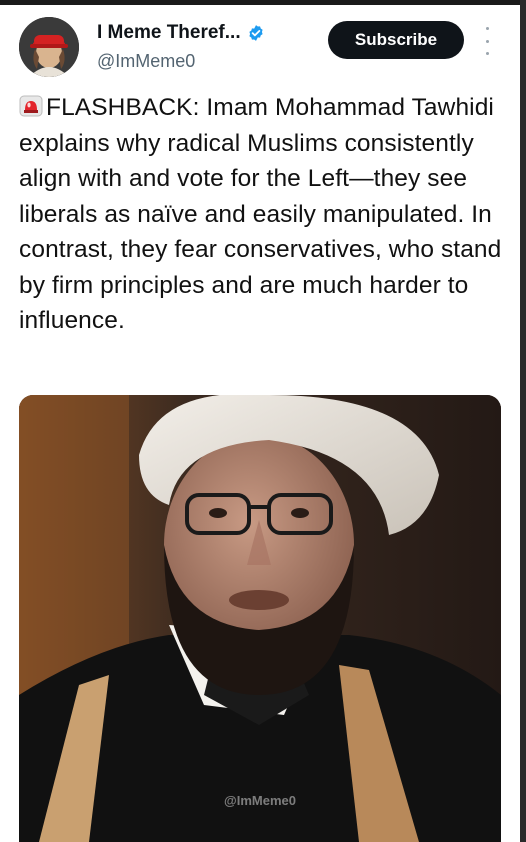  What do you see at coordinates (49, 47) in the screenshot?
I see `author-avatar` at bounding box center [49, 47].